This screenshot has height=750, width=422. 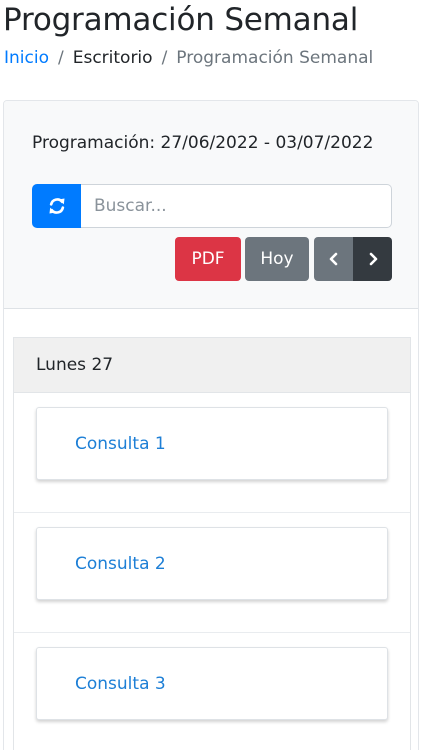 What do you see at coordinates (236, 206) in the screenshot?
I see `search-input` at bounding box center [236, 206].